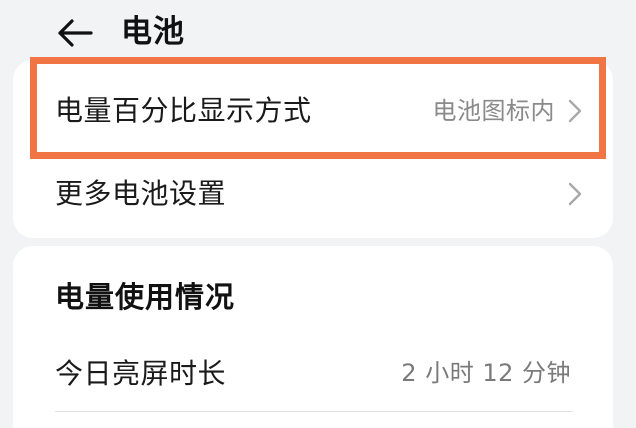  Describe the element at coordinates (141, 193) in the screenshot. I see `more-battery-settings-label: 更多电池设置` at that location.